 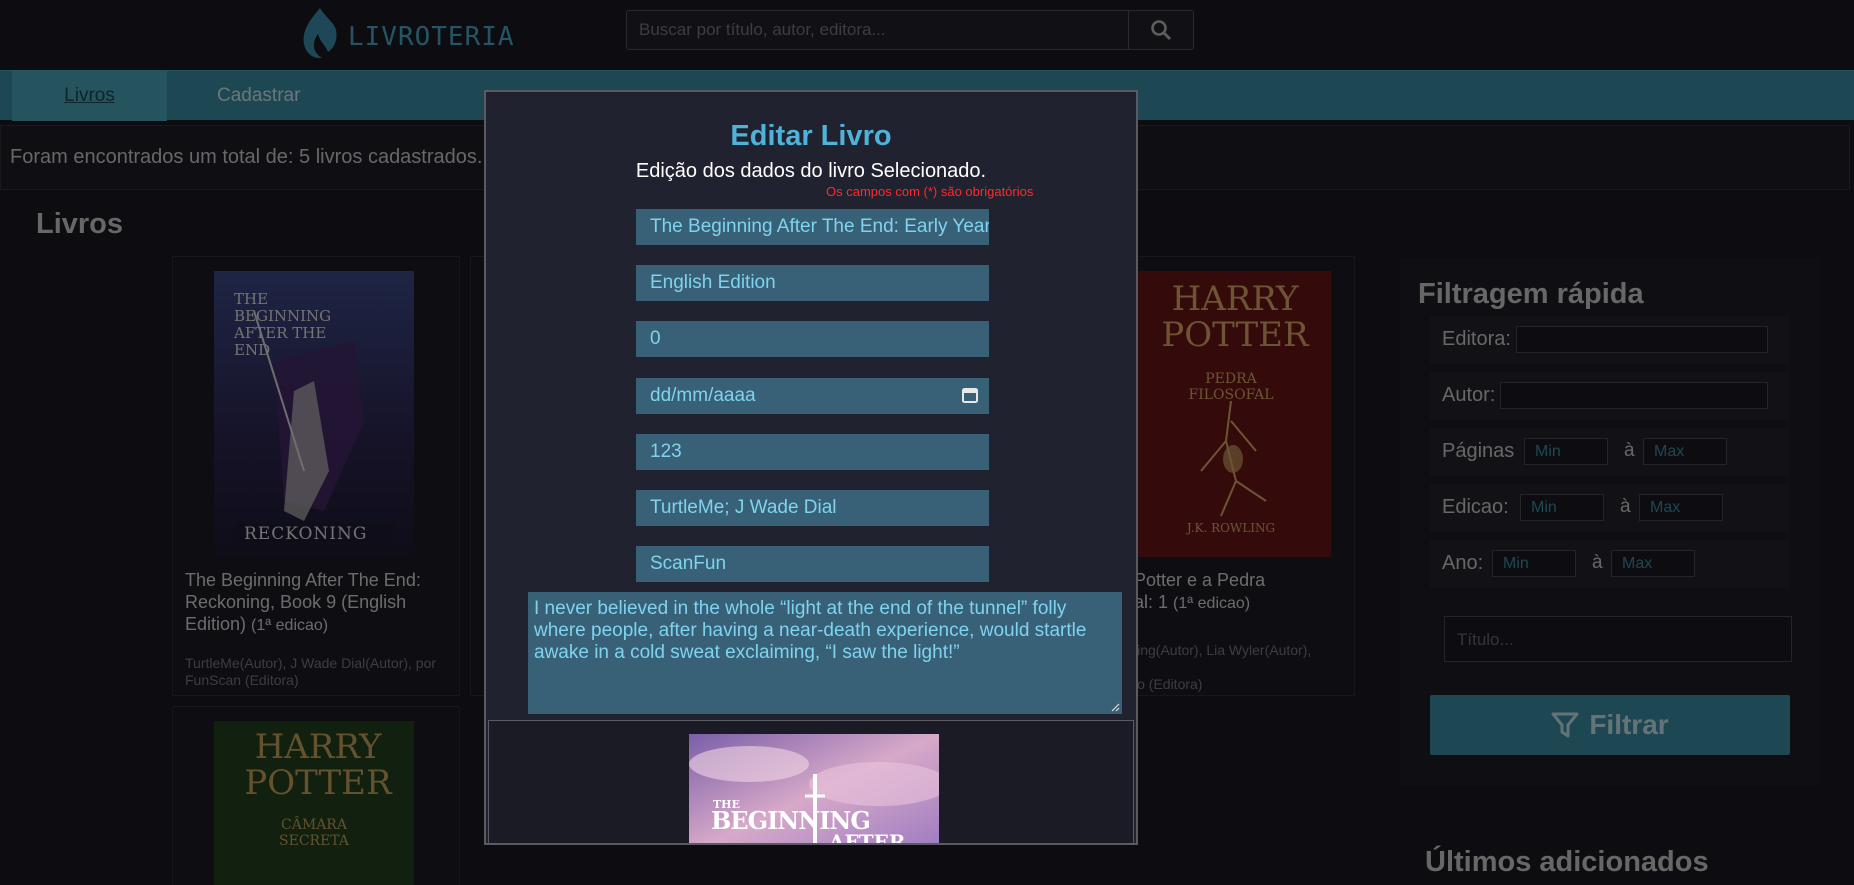 I want to click on cover-preview-panel: THE BEGINNING AFTER, so click(x=811, y=782).